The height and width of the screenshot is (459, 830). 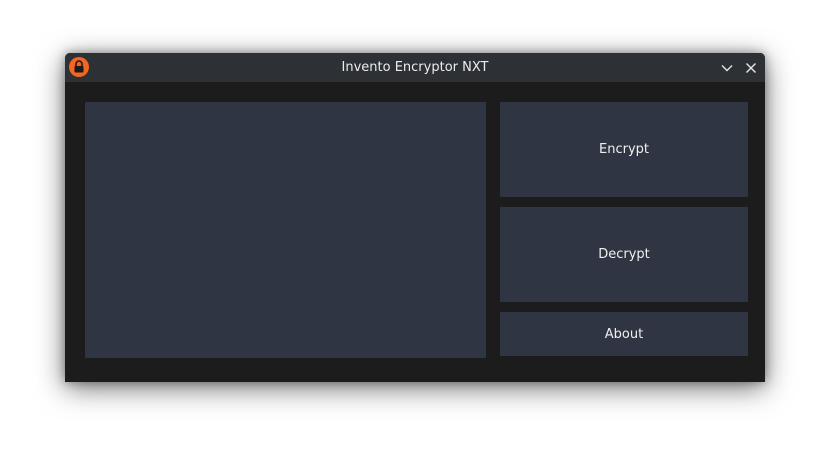 What do you see at coordinates (624, 149) in the screenshot?
I see `encrypt-button: Encrypt` at bounding box center [624, 149].